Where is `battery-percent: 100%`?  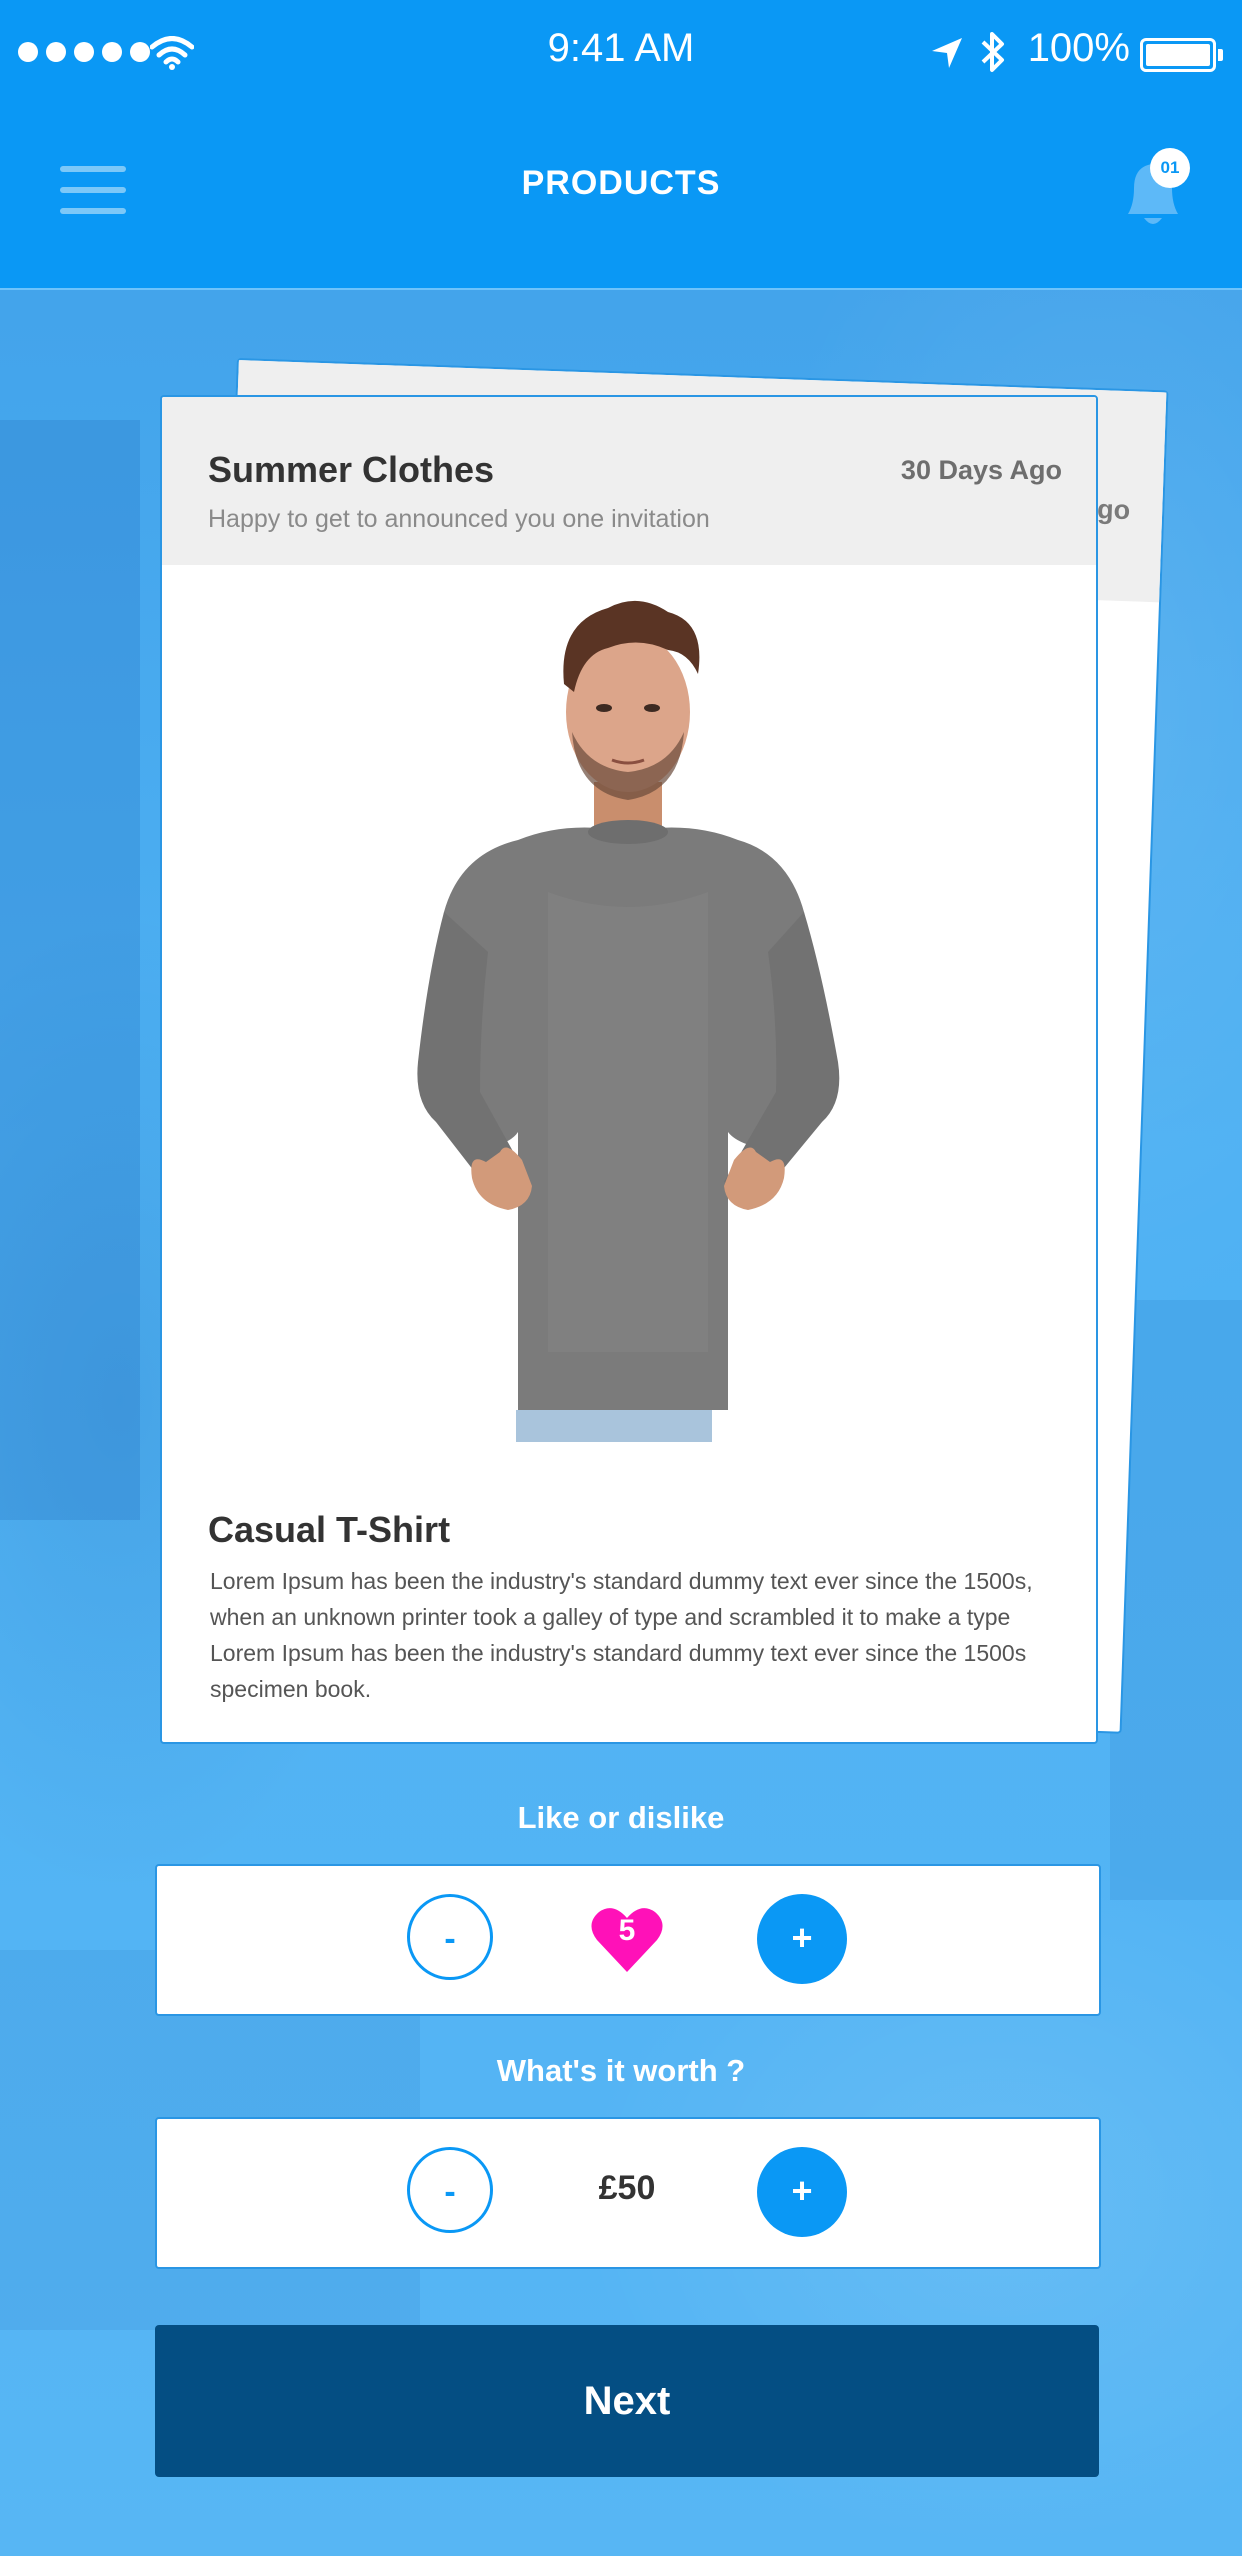
battery-percent: 100% is located at coordinates (1078, 48).